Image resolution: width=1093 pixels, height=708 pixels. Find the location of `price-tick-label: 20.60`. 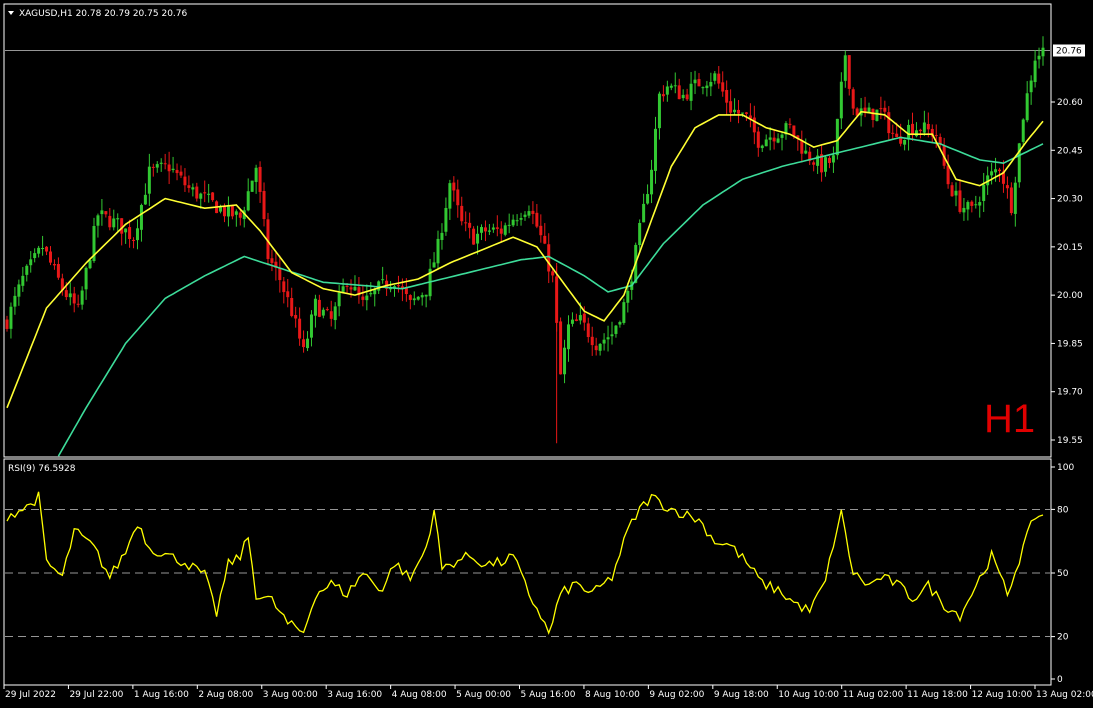

price-tick-label: 20.60 is located at coordinates (1070, 103).